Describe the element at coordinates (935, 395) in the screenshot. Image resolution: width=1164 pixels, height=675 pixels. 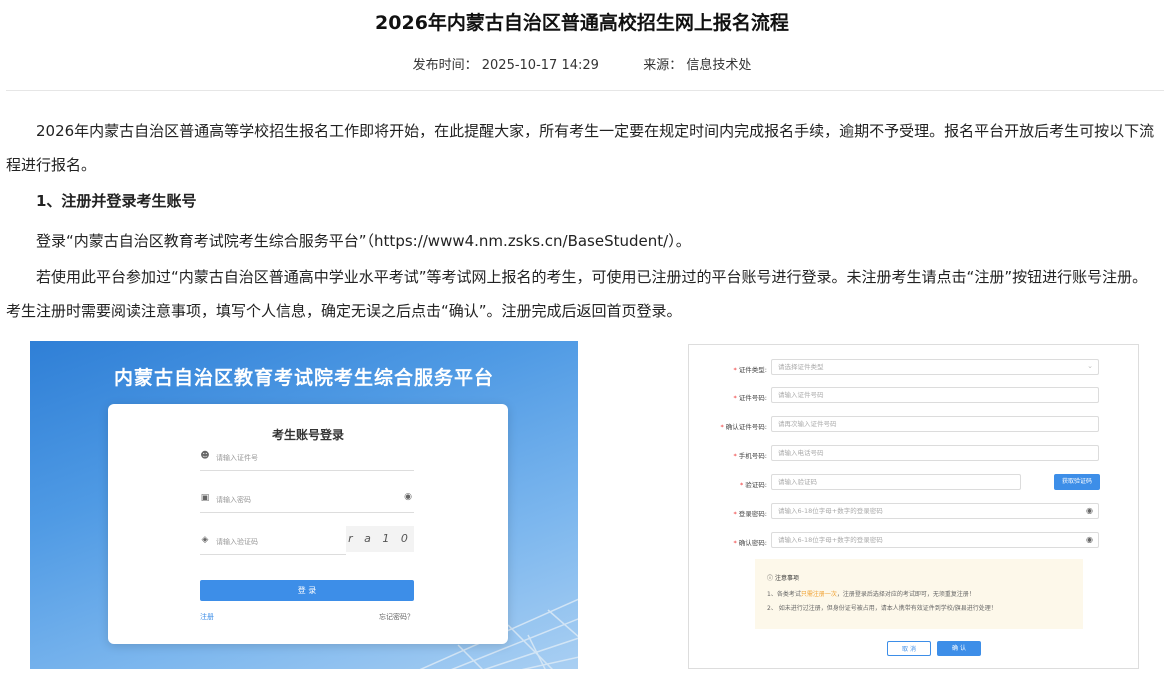
I see `id-number-field: 请输入证件号码` at that location.